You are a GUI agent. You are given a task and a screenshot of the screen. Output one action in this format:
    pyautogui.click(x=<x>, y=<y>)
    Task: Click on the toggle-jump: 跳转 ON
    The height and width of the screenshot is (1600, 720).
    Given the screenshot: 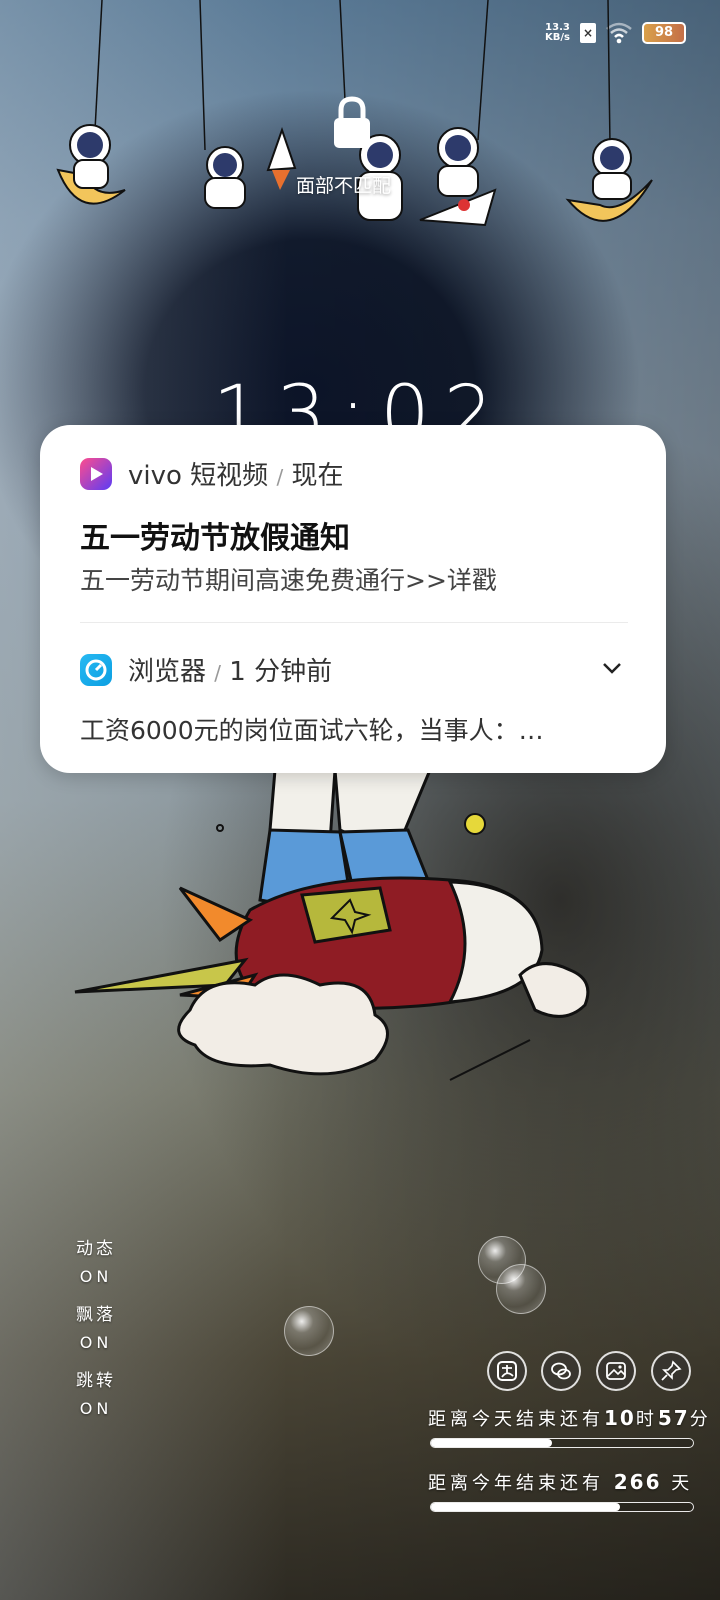 What is the action you would take?
    pyautogui.click(x=96, y=1395)
    